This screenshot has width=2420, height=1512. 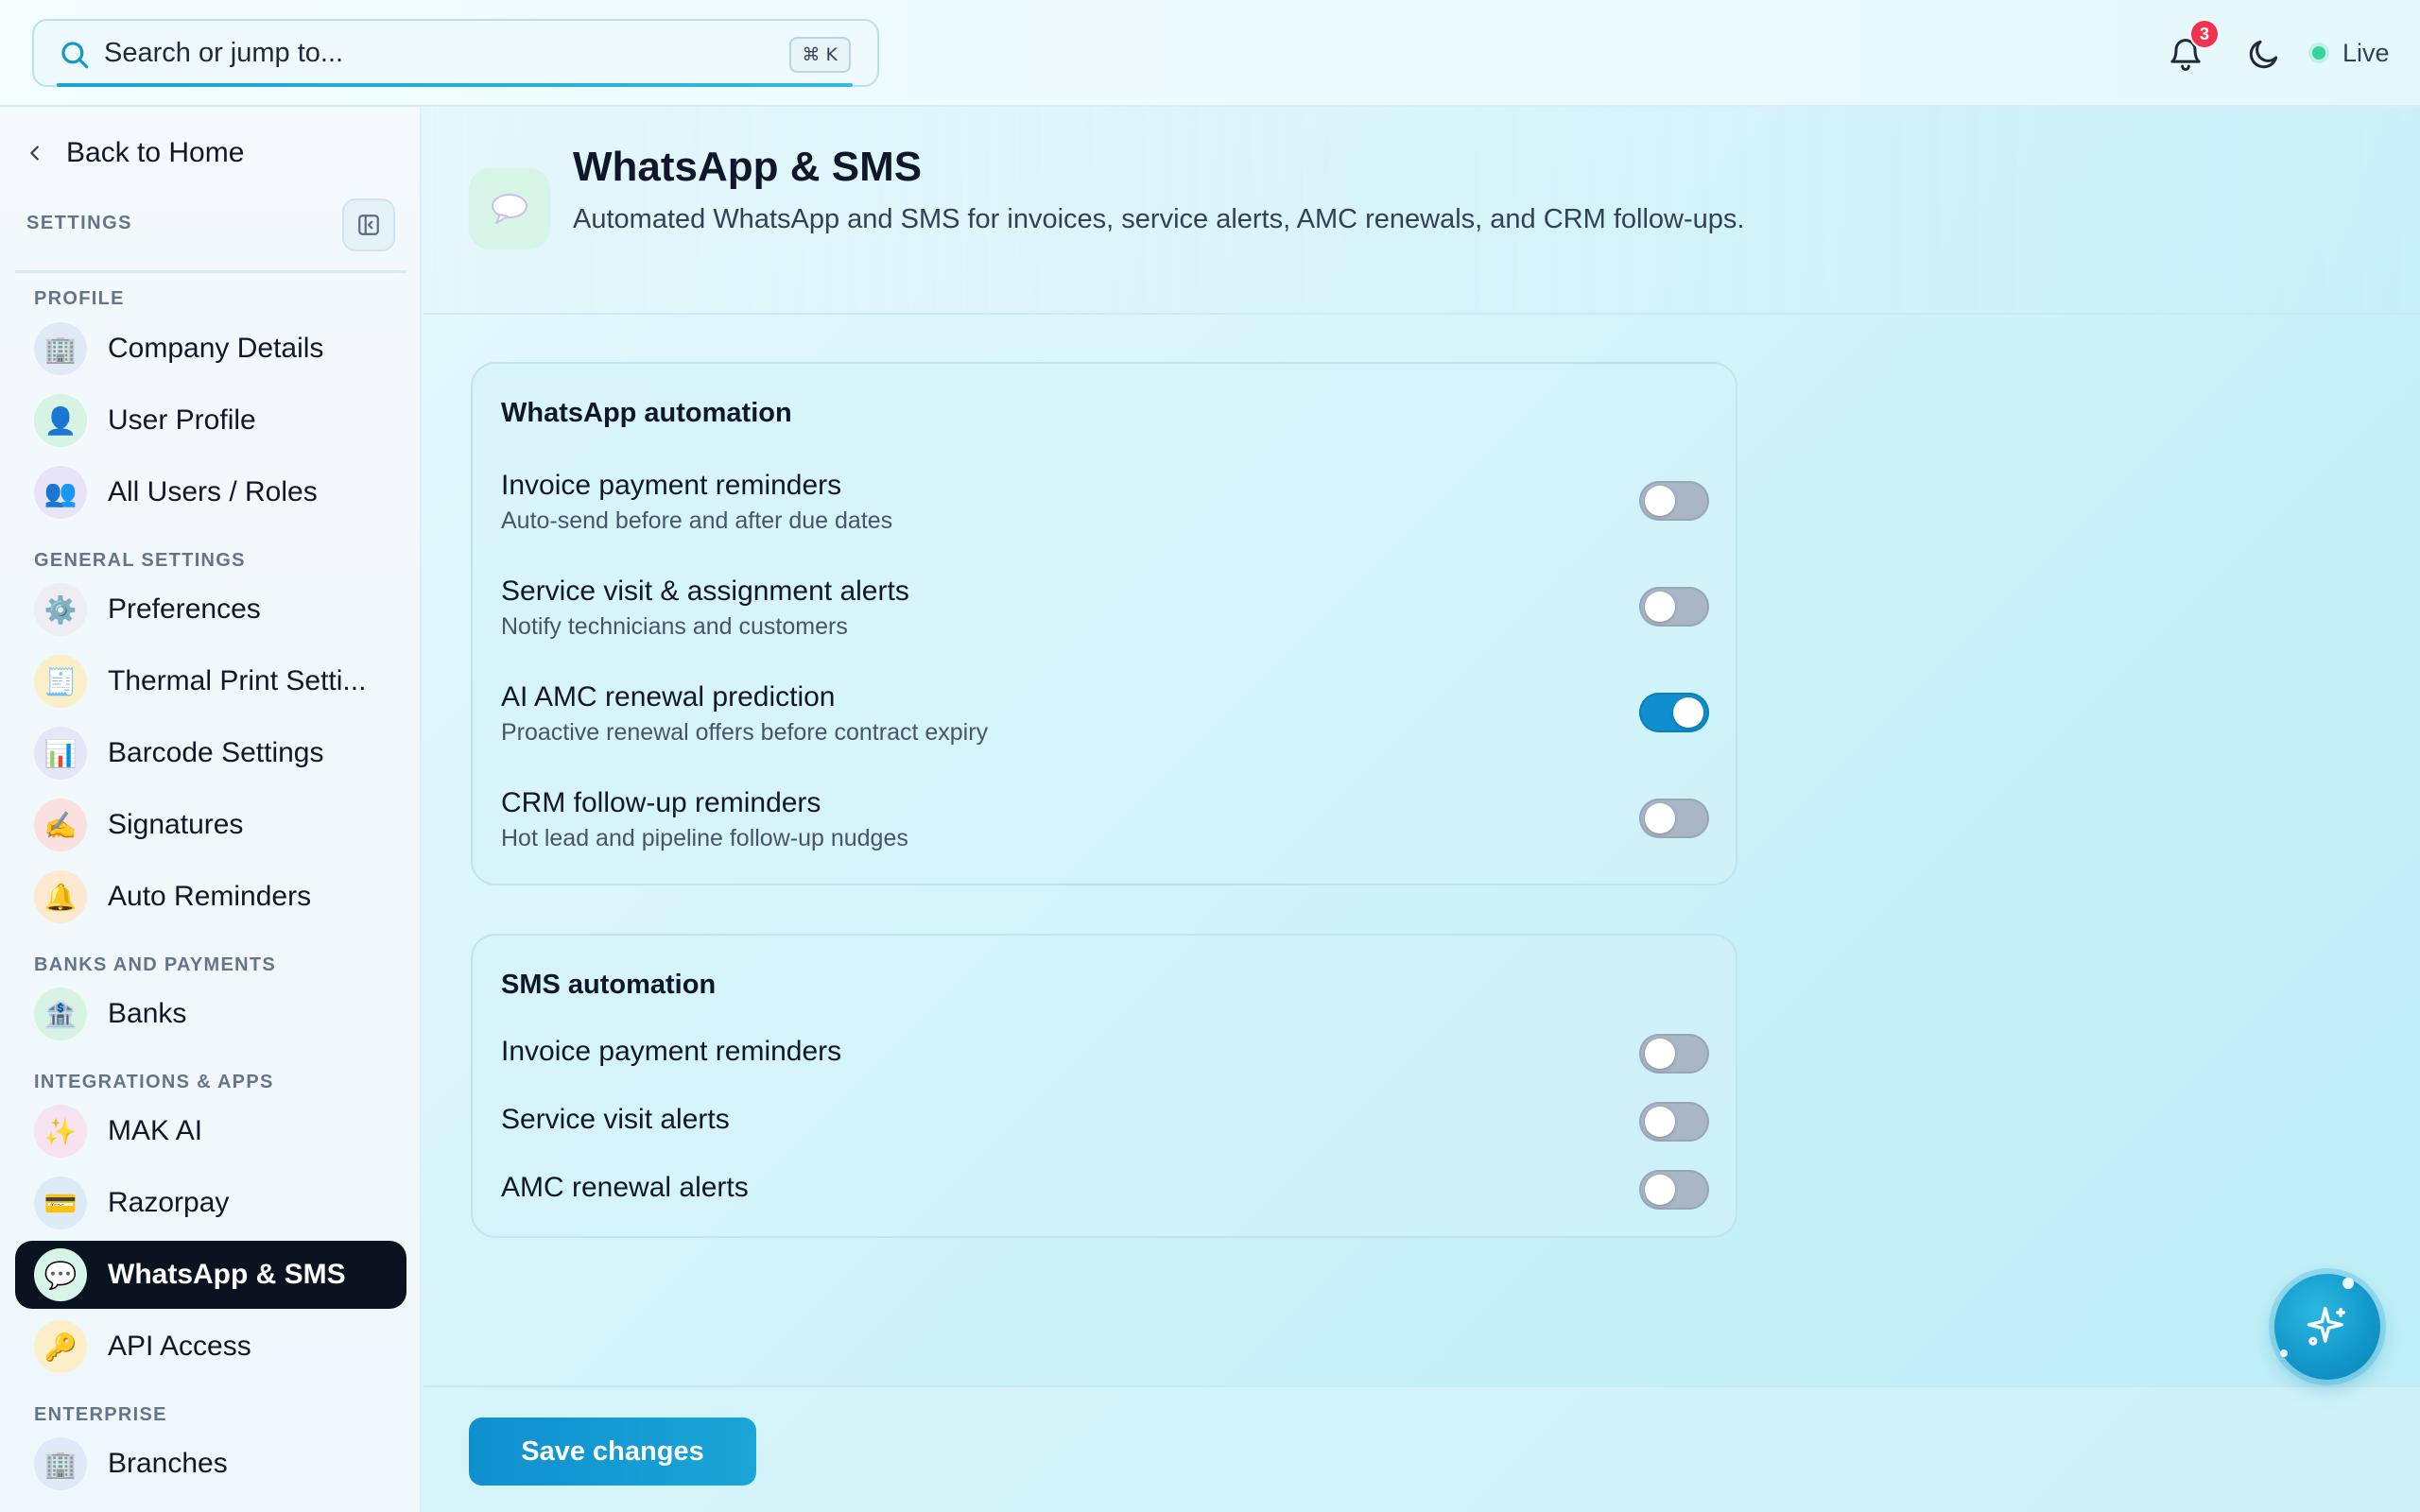 I want to click on sms-amc-renewal-toggle, so click(x=1674, y=1190).